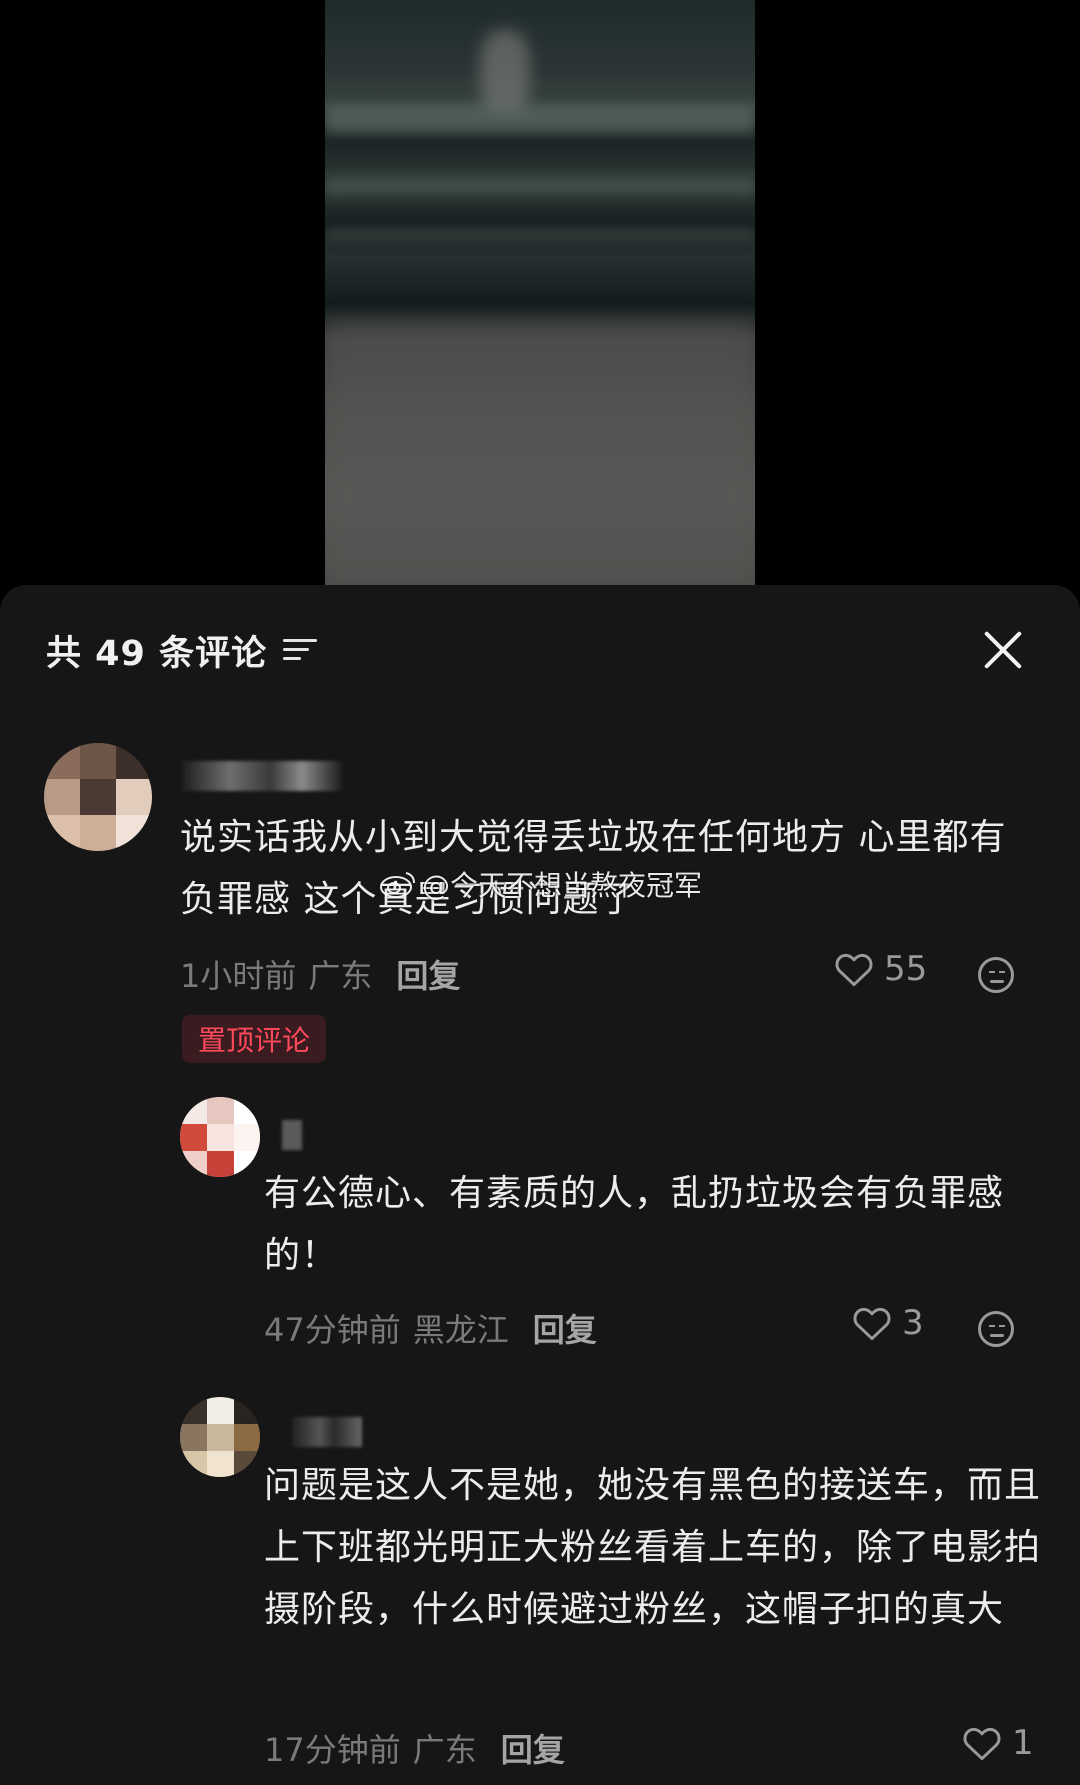  What do you see at coordinates (332, 1750) in the screenshot?
I see `comment-time: 17分钟前` at bounding box center [332, 1750].